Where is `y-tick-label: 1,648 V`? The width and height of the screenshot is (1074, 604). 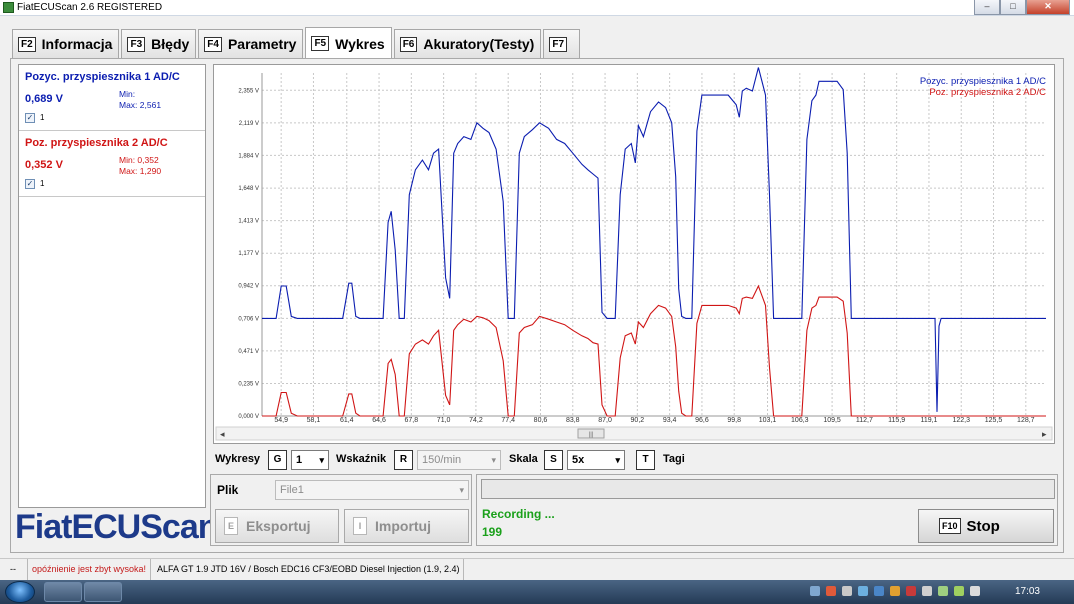 y-tick-label: 1,648 V is located at coordinates (248, 189).